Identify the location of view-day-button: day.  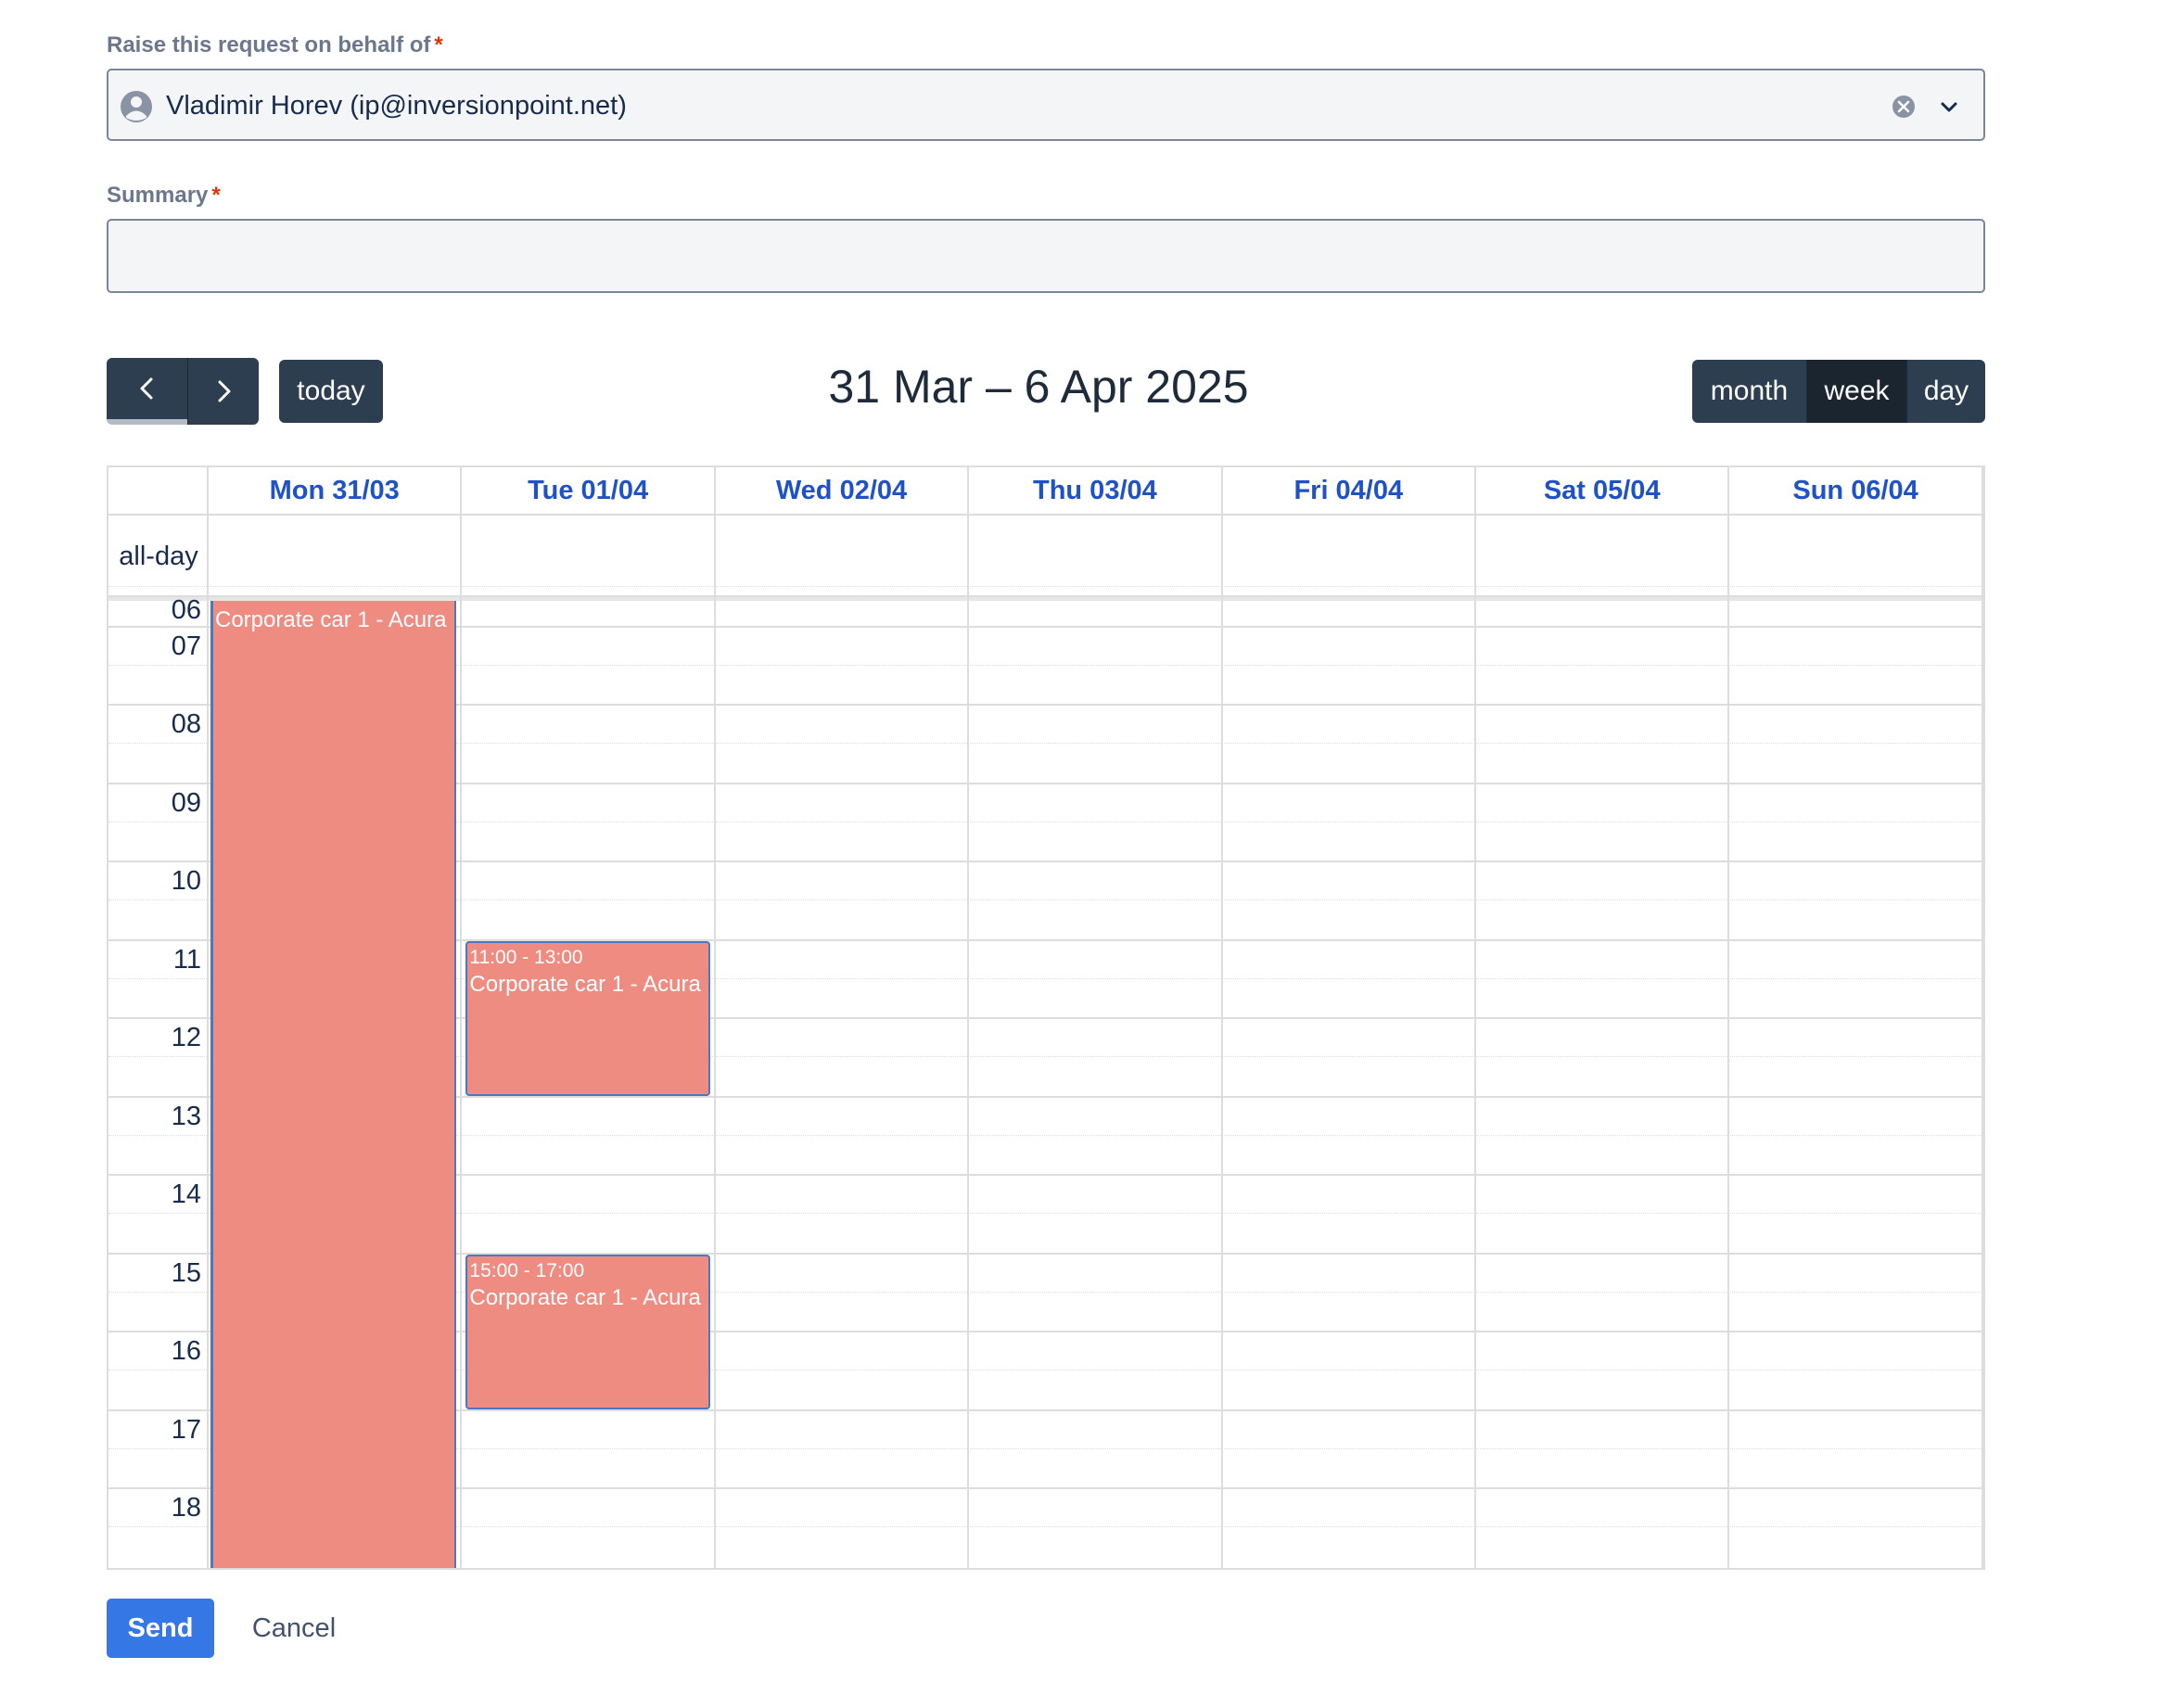
(1946, 391).